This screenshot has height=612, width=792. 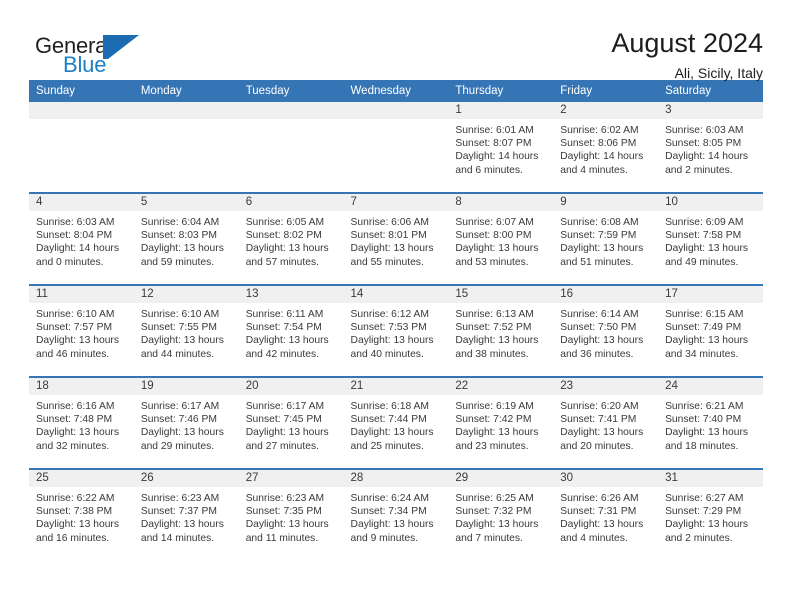 What do you see at coordinates (704, 498) in the screenshot?
I see `day-sunrise-line: Sunrise: 6:27 AM` at bounding box center [704, 498].